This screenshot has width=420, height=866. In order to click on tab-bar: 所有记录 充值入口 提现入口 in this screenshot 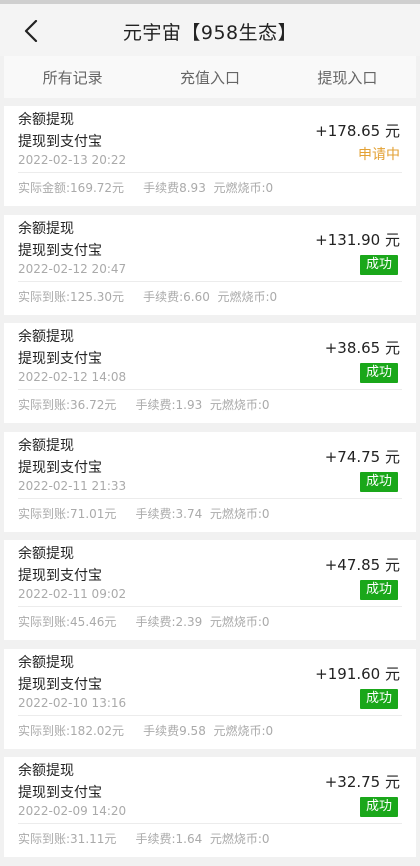, I will do `click(210, 77)`.